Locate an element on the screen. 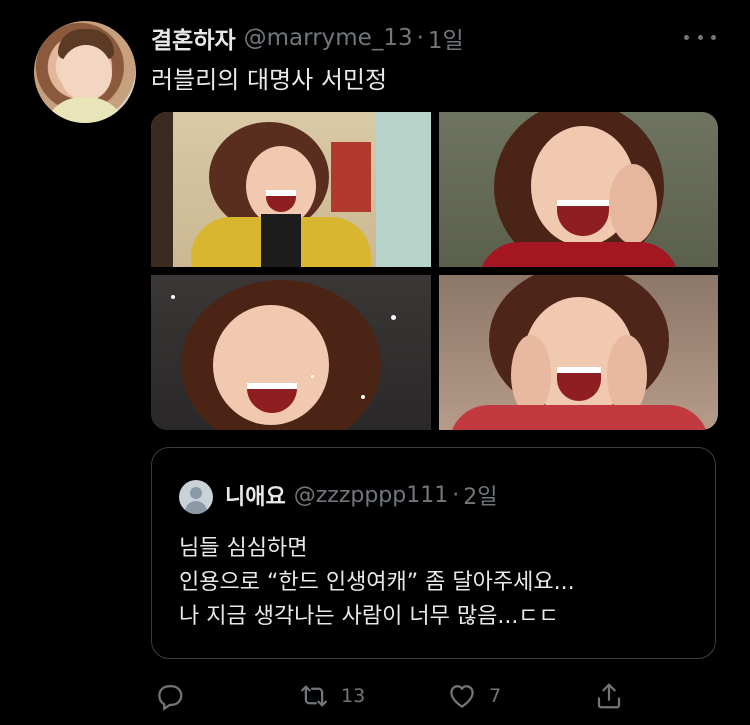 This screenshot has width=750, height=725. tweet-header: 결혼하자 @marryme_13 · 1일 is located at coordinates (307, 38).